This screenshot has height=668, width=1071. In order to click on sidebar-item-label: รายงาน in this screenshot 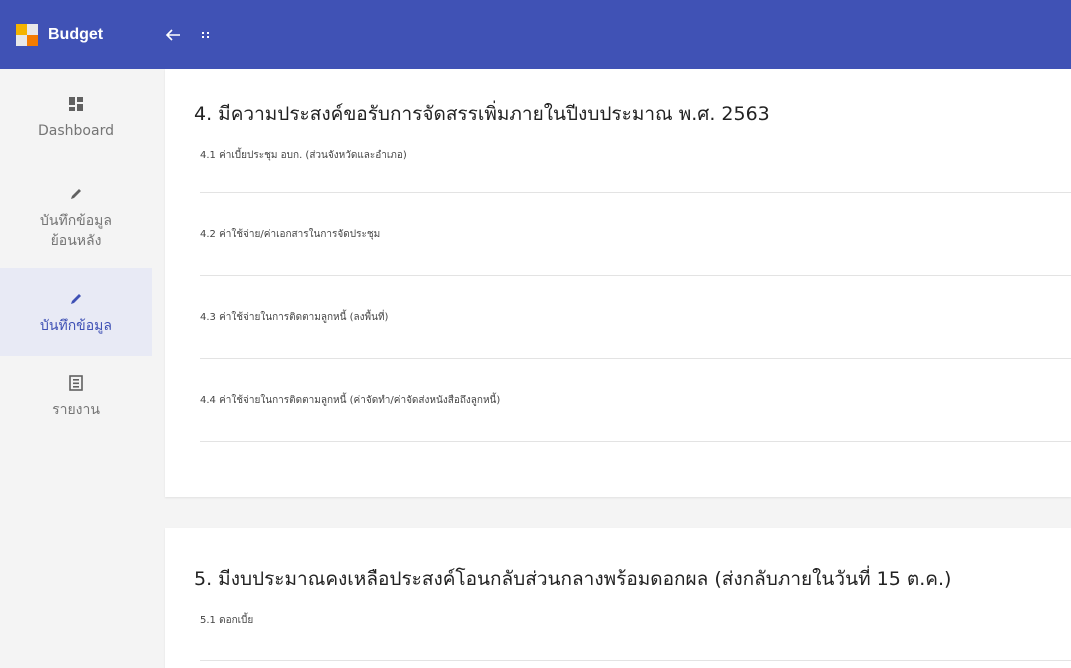, I will do `click(76, 410)`.